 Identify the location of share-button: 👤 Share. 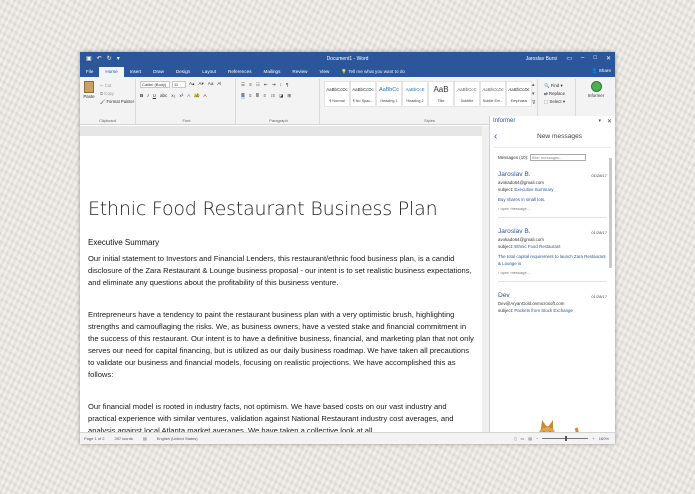
(601, 71).